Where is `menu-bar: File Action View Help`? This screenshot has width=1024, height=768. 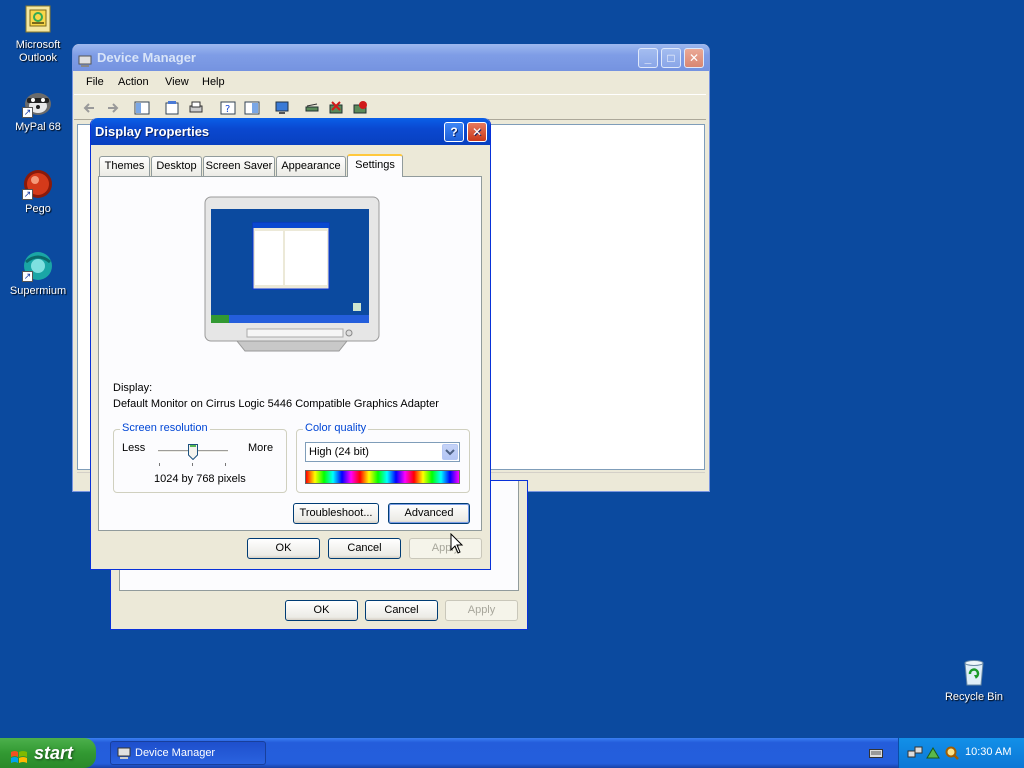
menu-bar: File Action View Help is located at coordinates (390, 83).